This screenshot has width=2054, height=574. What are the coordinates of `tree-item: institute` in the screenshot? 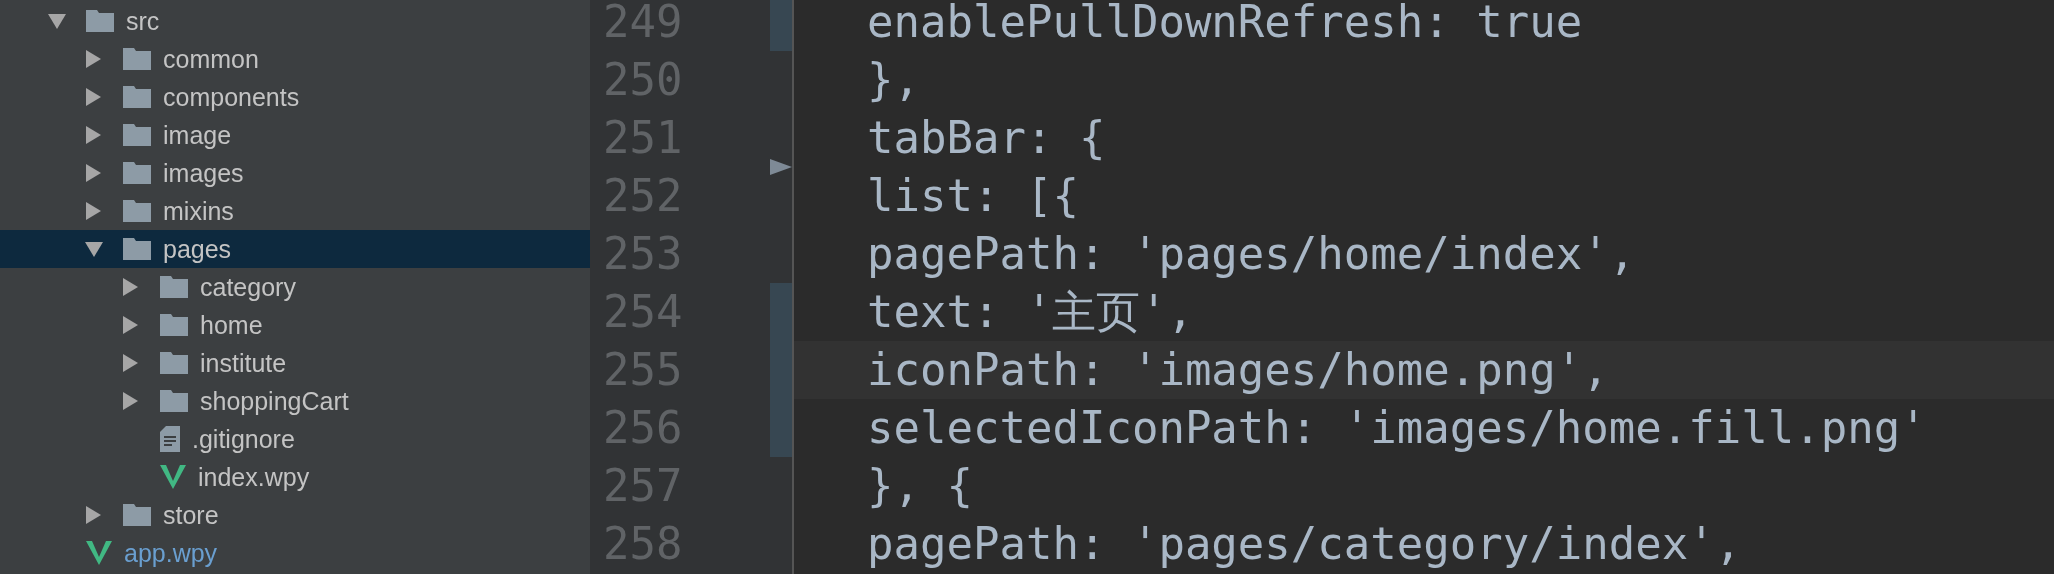 It's located at (295, 363).